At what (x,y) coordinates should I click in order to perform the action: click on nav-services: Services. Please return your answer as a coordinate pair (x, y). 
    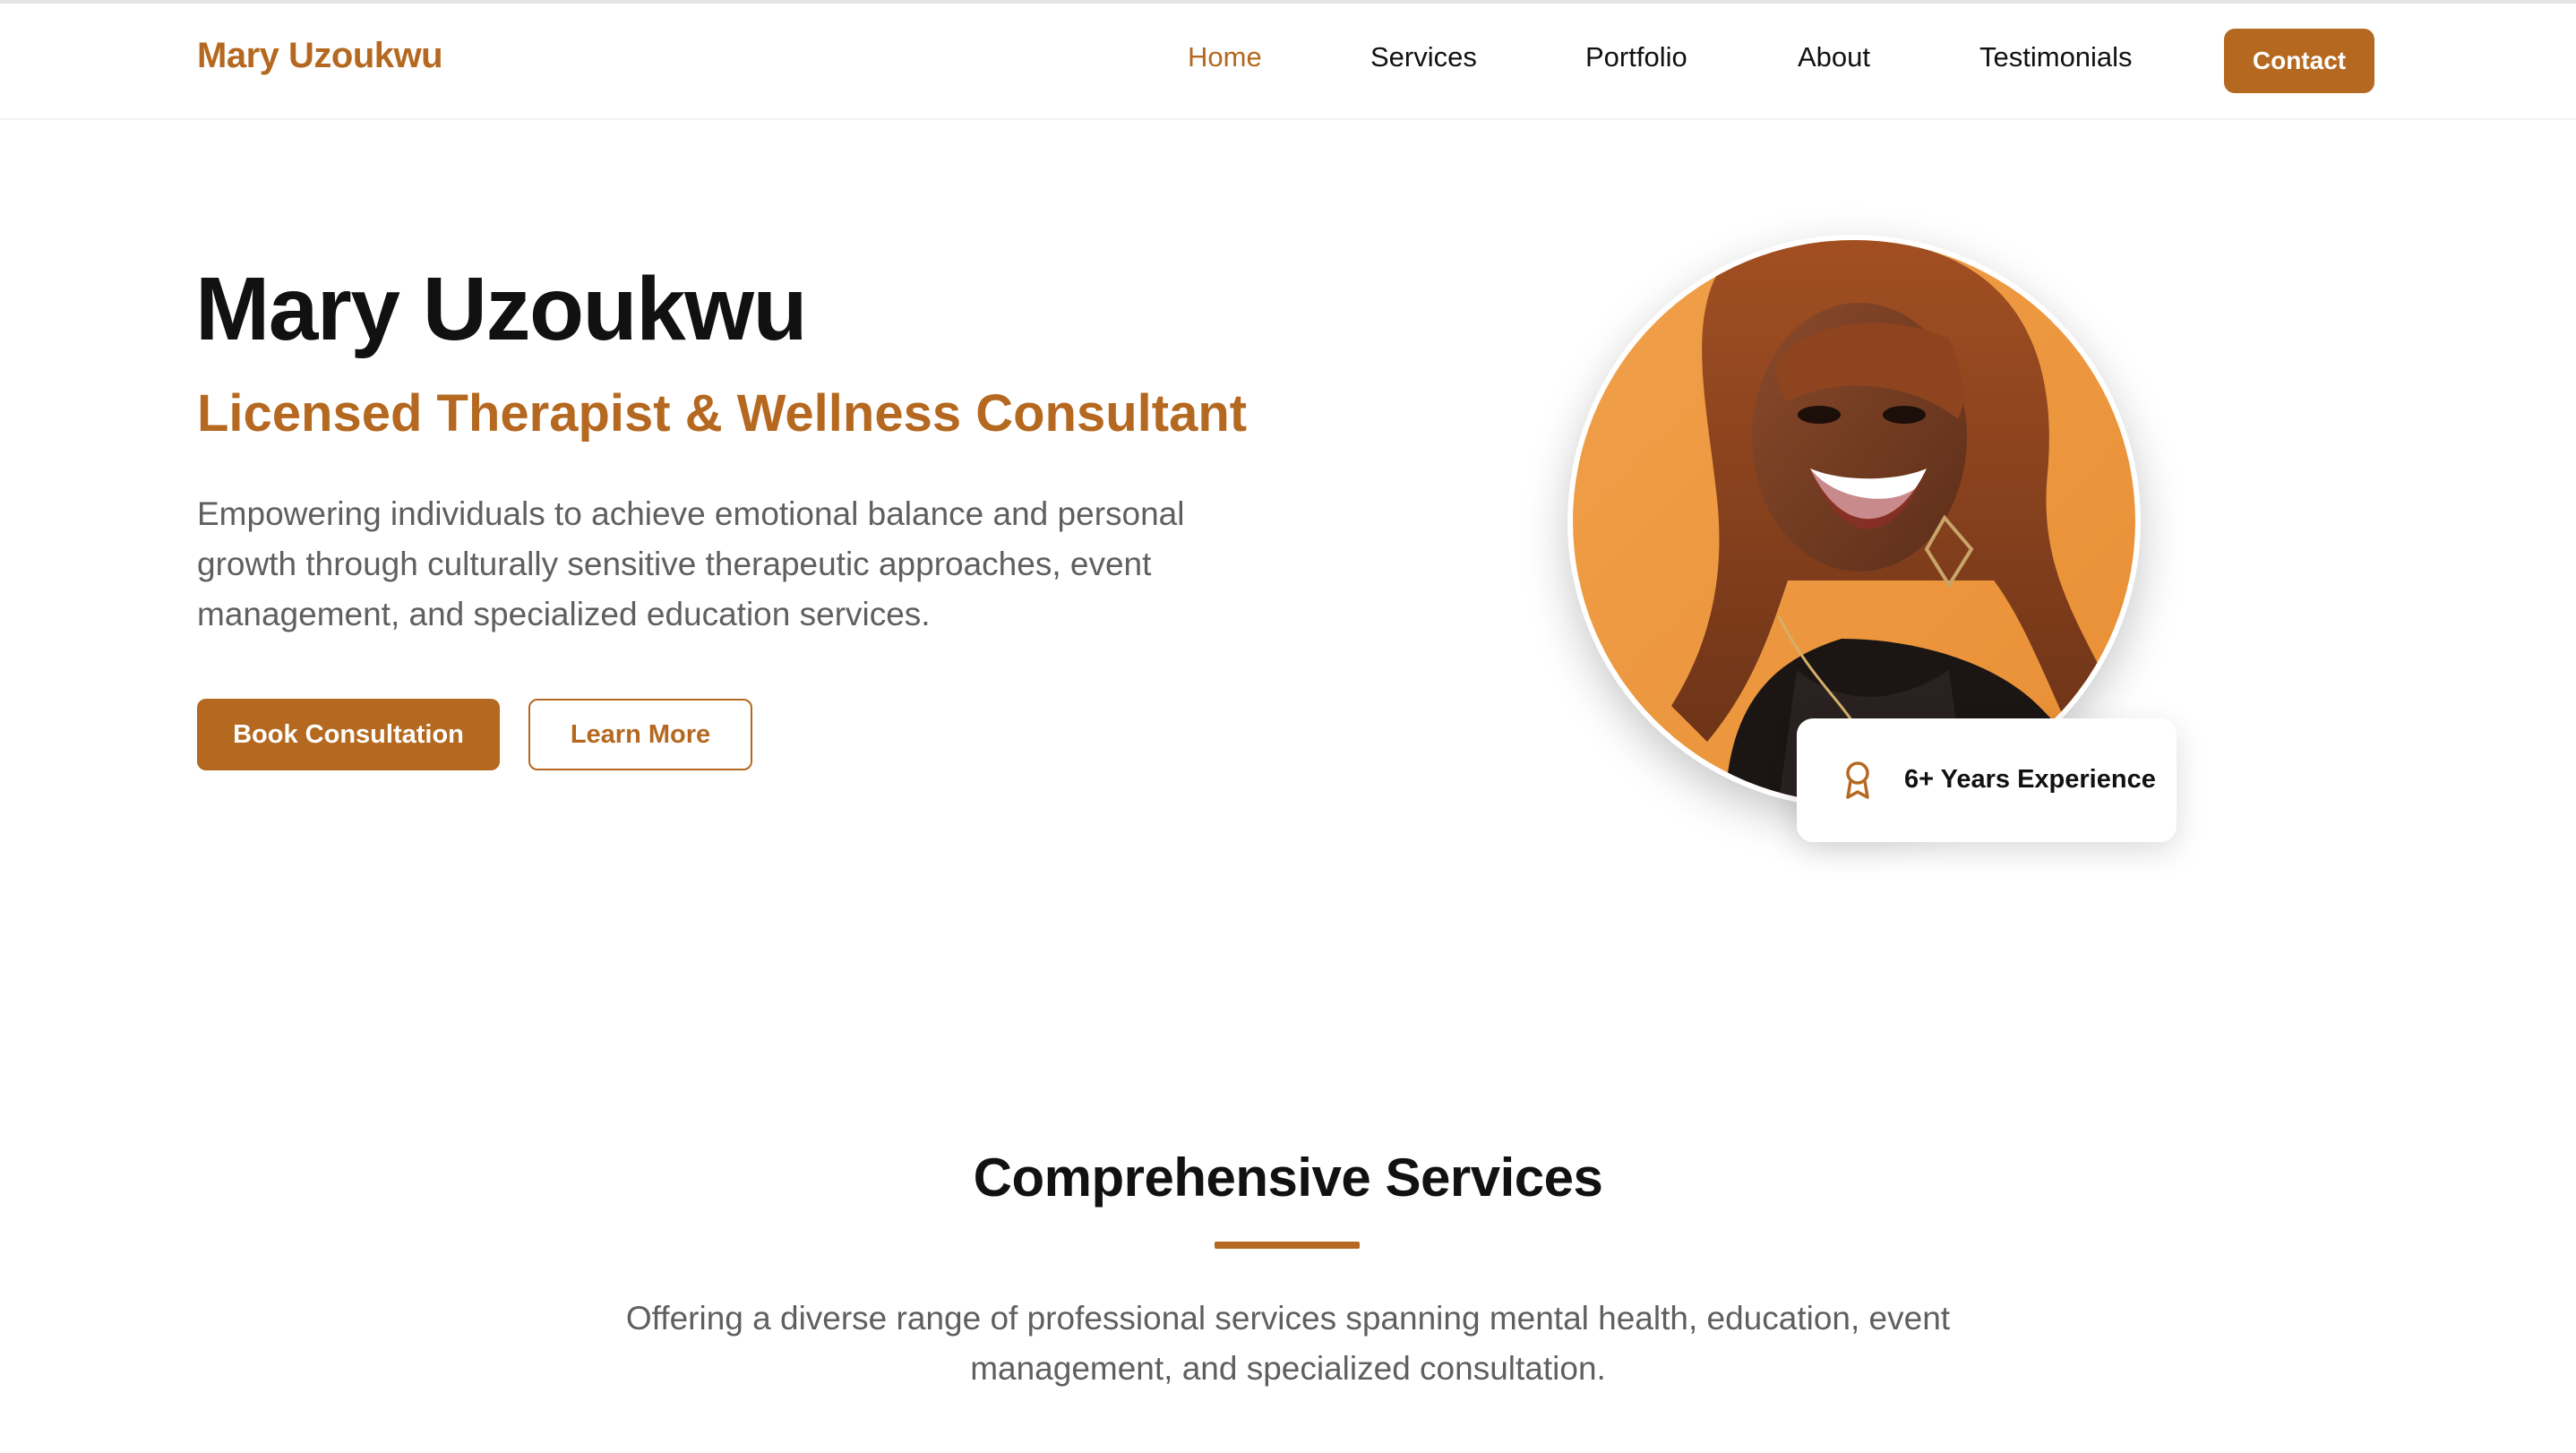
    Looking at the image, I should click on (1423, 57).